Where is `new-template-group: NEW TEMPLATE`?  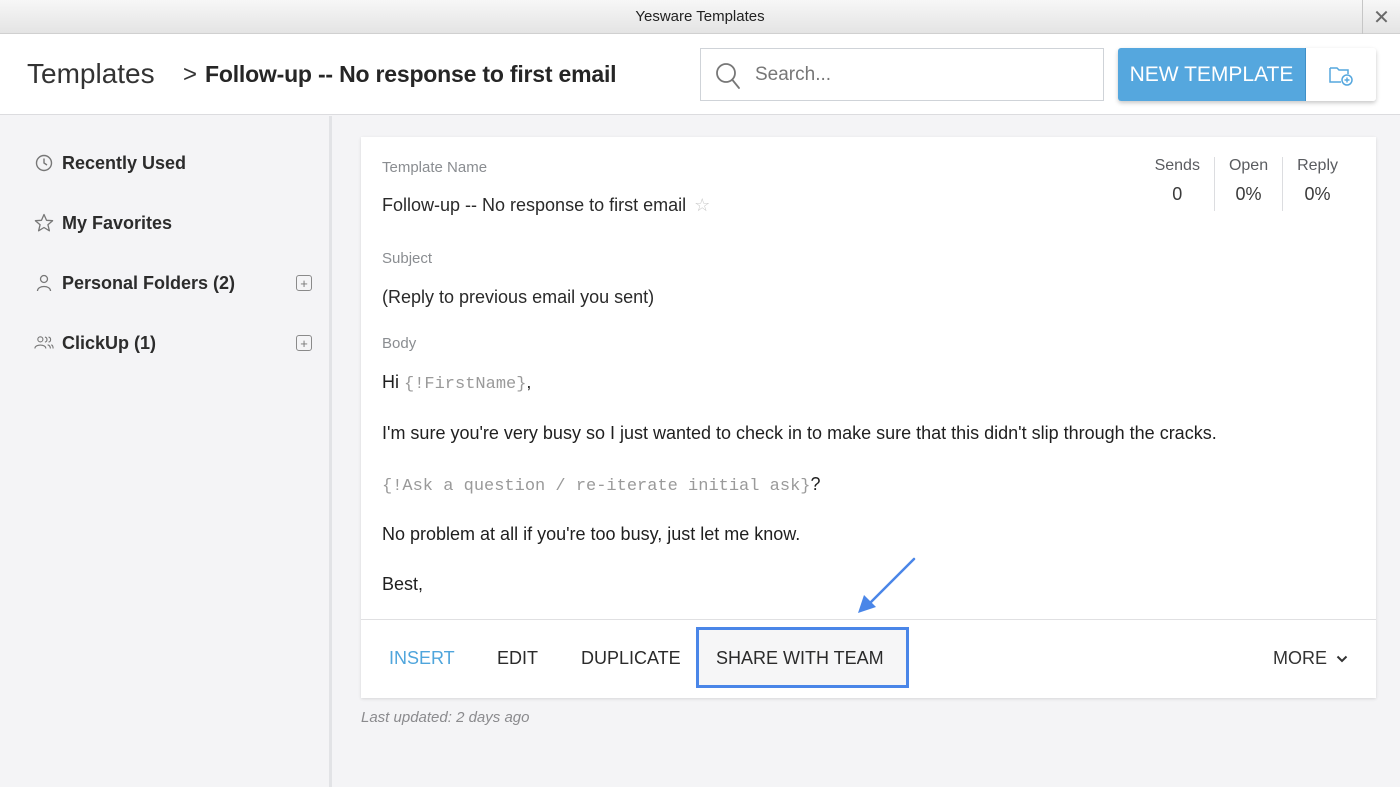
new-template-group: NEW TEMPLATE is located at coordinates (1247, 74).